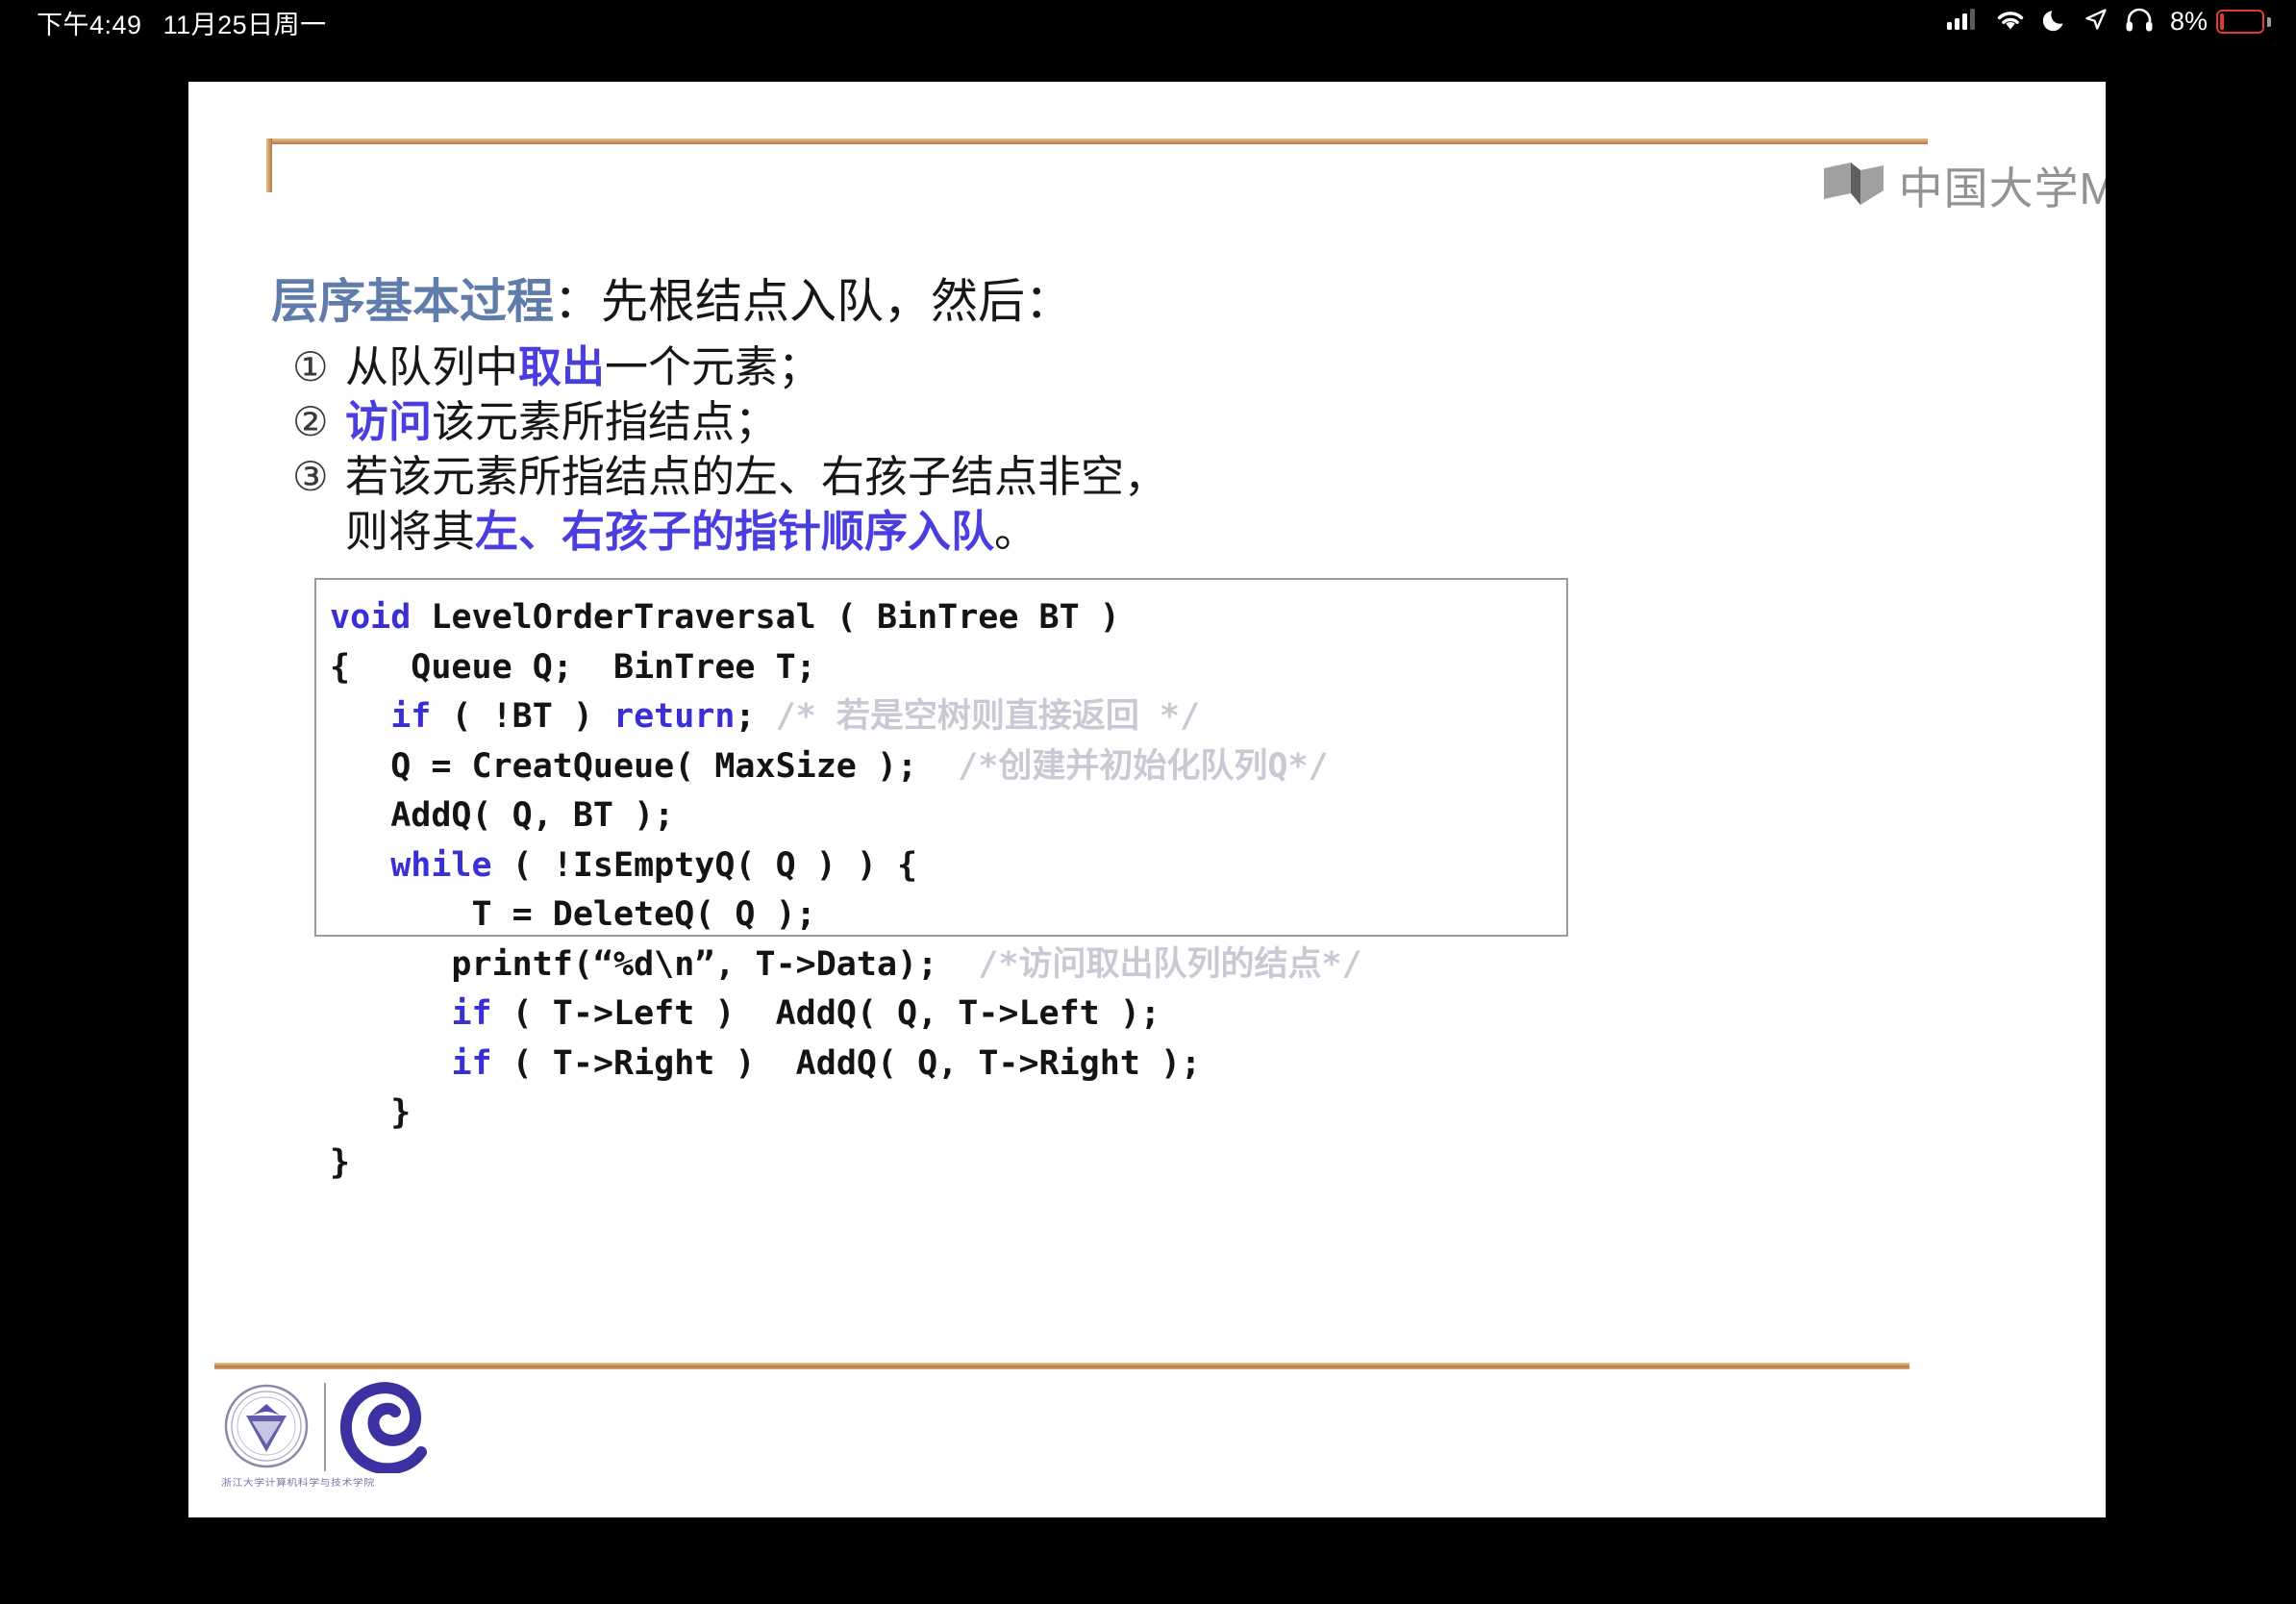  What do you see at coordinates (2054, 22) in the screenshot?
I see `moon-do-not-disturb-icon` at bounding box center [2054, 22].